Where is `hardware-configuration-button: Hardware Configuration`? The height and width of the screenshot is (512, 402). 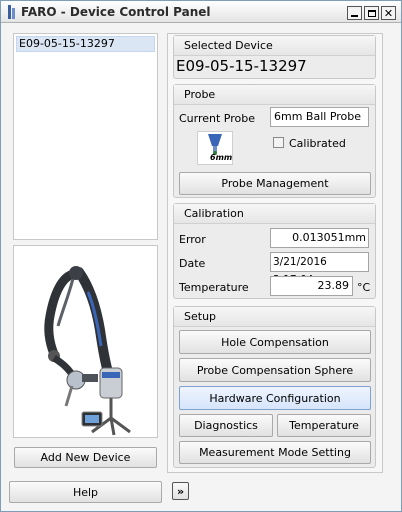
hardware-configuration-button: Hardware Configuration is located at coordinates (275, 398).